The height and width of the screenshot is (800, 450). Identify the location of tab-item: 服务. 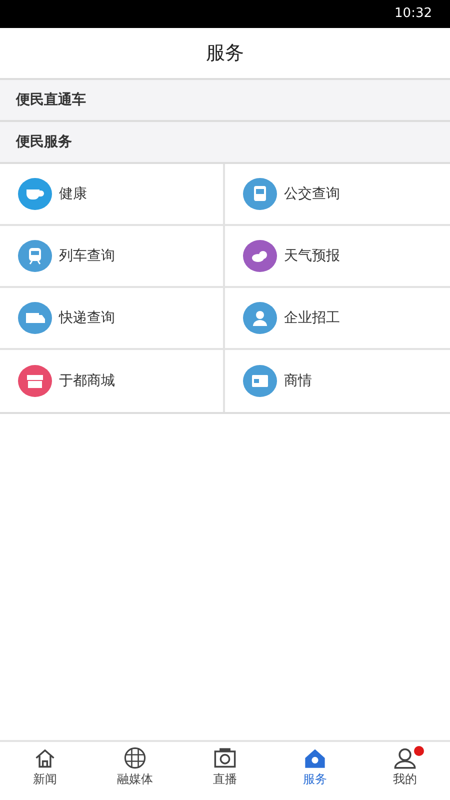
(315, 771).